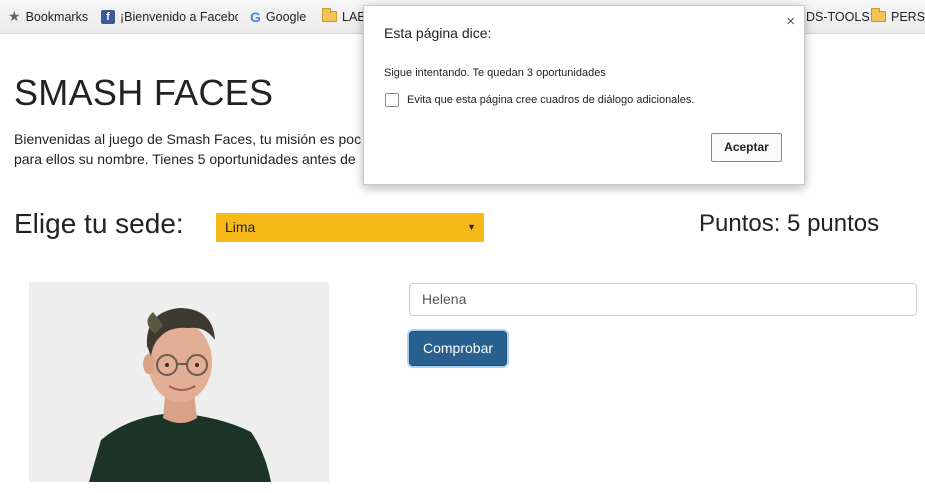 Image resolution: width=925 pixels, height=493 pixels. I want to click on bookmark-folder-ds-tools: DS-TOOLS, so click(838, 16).